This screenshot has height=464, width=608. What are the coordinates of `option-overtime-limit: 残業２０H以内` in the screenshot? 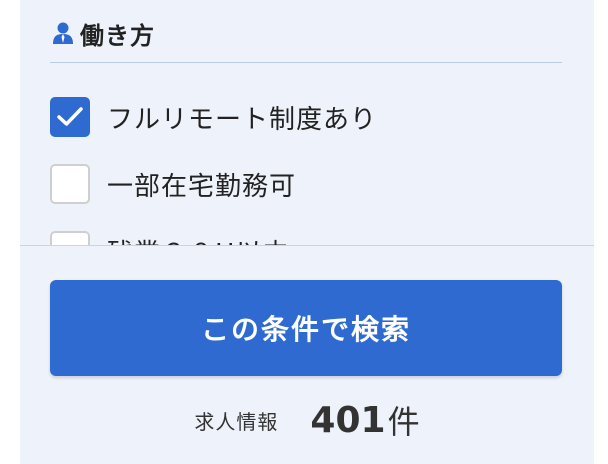 It's located at (170, 237).